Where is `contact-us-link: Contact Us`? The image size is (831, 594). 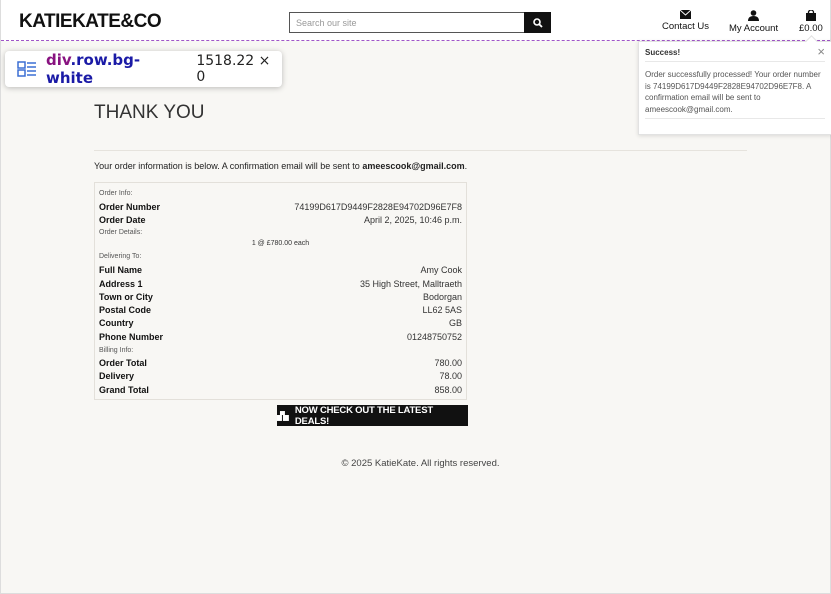
contact-us-link: Contact Us is located at coordinates (685, 21).